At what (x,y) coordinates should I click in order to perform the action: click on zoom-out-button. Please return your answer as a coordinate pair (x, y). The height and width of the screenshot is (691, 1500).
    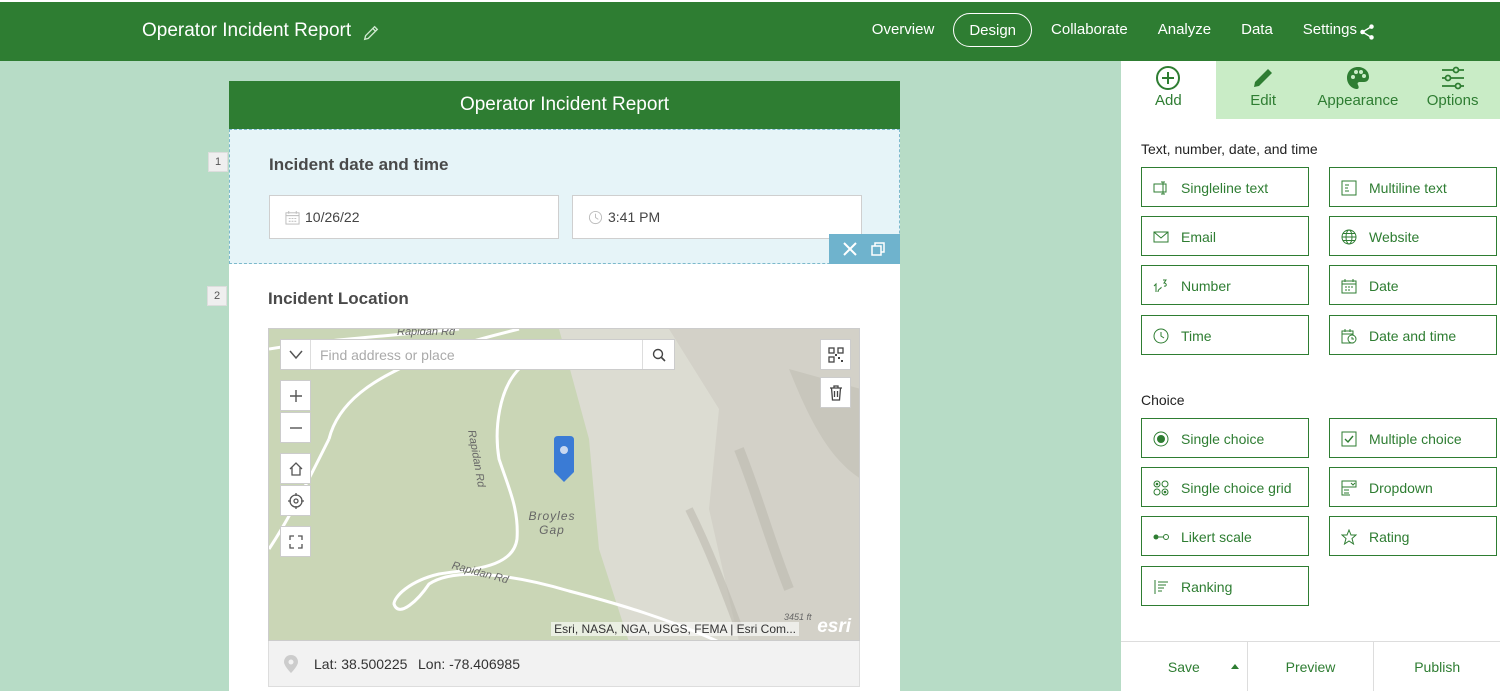
    Looking at the image, I should click on (295, 427).